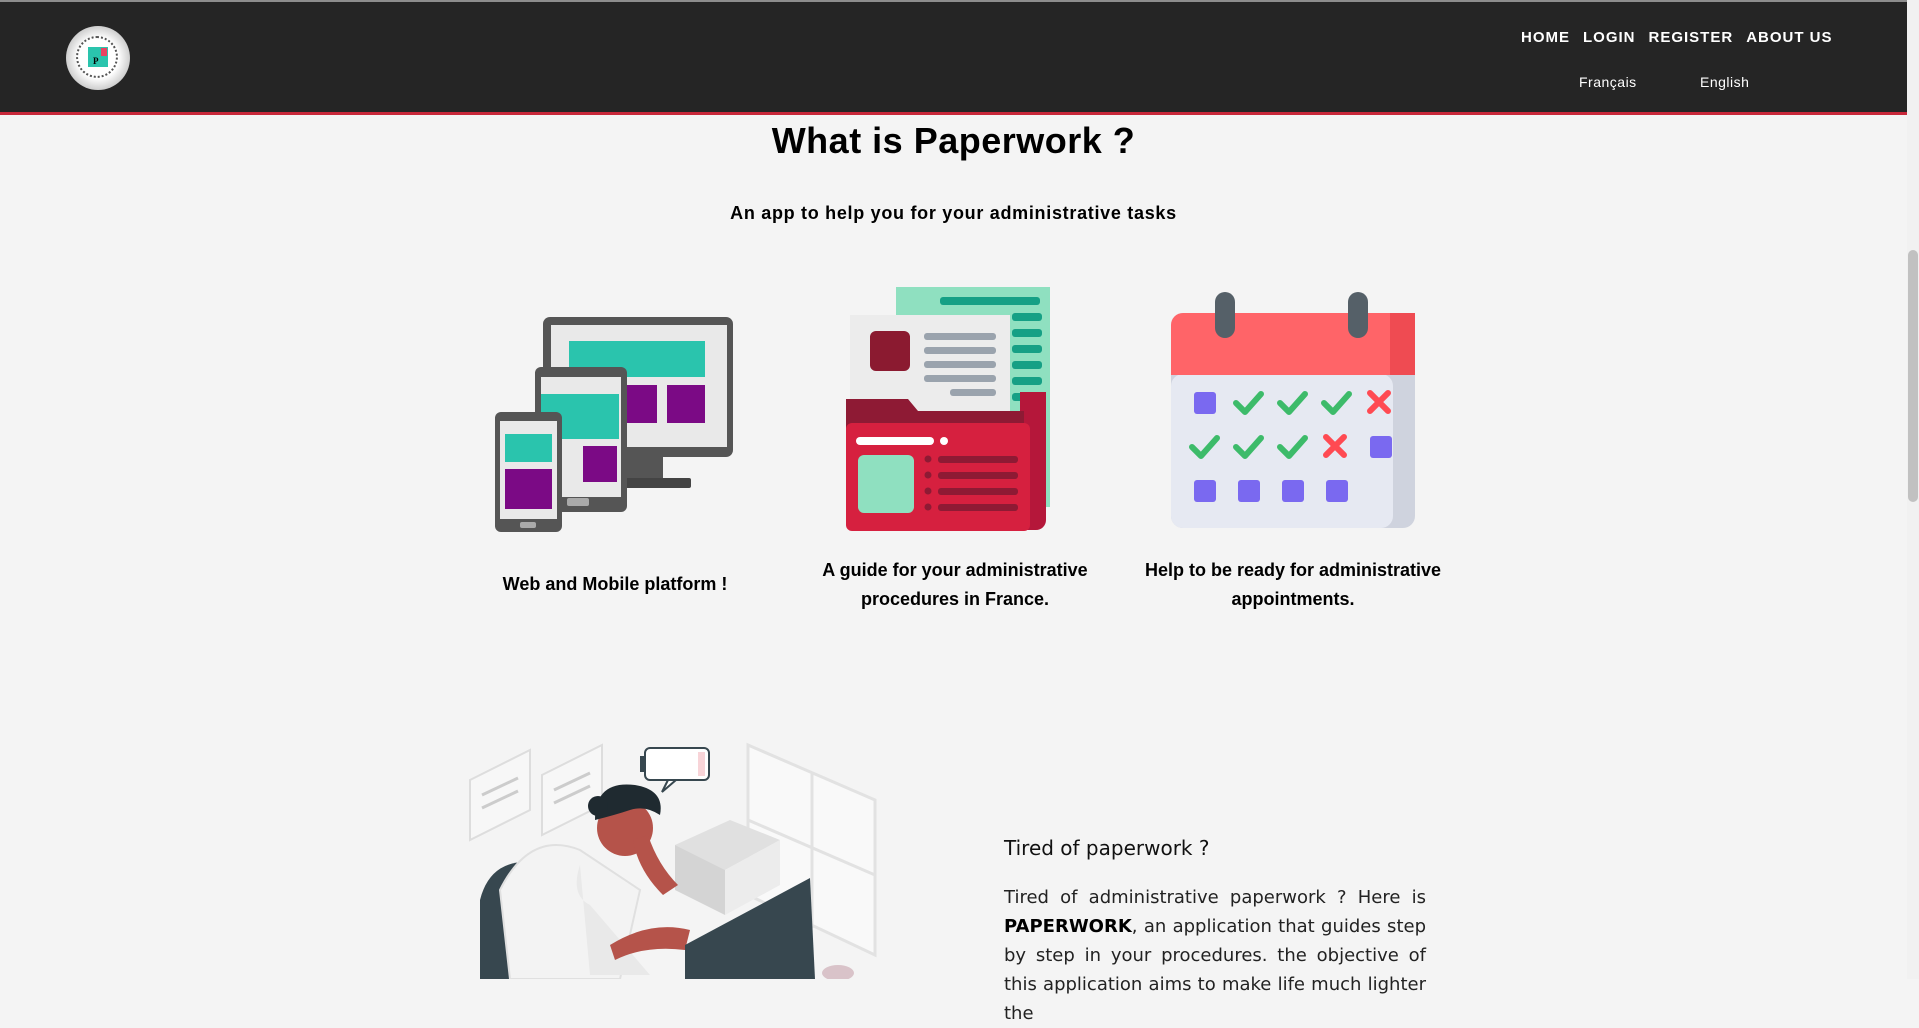 Image resolution: width=1919 pixels, height=1028 pixels. I want to click on language-english-link: English, so click(1724, 82).